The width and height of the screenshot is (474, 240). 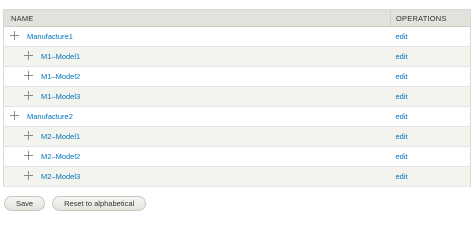 What do you see at coordinates (197, 18) in the screenshot?
I see `column-header-name: NAME` at bounding box center [197, 18].